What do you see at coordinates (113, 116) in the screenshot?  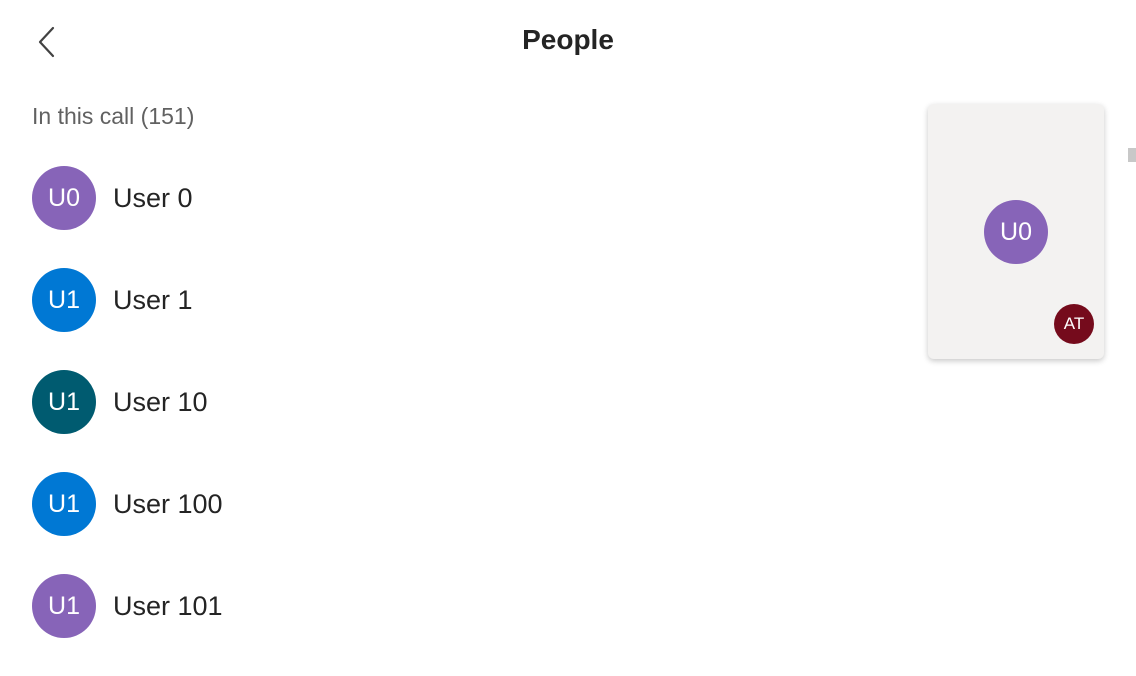 I see `in-call-count-label: In this call (151)` at bounding box center [113, 116].